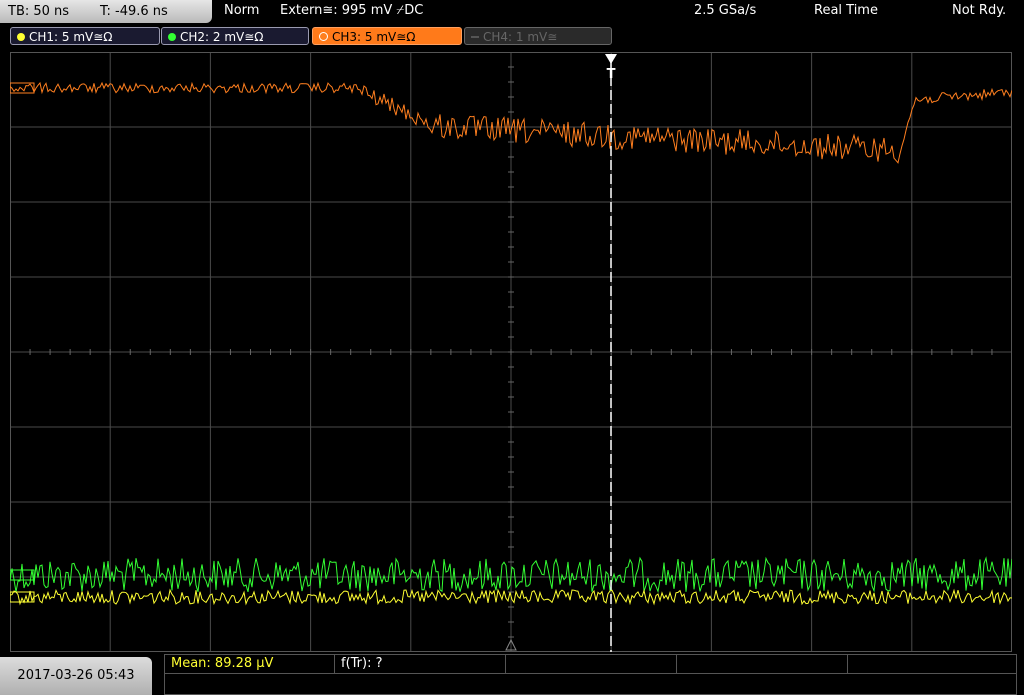 This screenshot has height=695, width=1024. I want to click on measurement-bar: 2017-03-26 05:43 Mean: 89.28 µV f(Tr): ?, so click(512, 674).